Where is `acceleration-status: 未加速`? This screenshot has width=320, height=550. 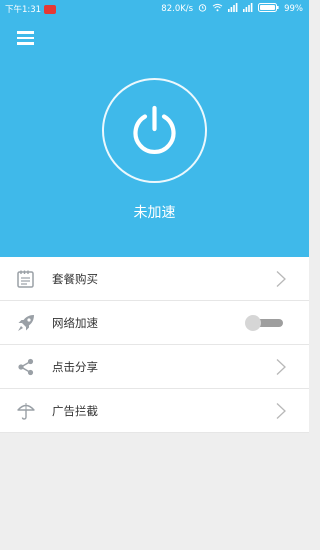 acceleration-status: 未加速 is located at coordinates (154, 213).